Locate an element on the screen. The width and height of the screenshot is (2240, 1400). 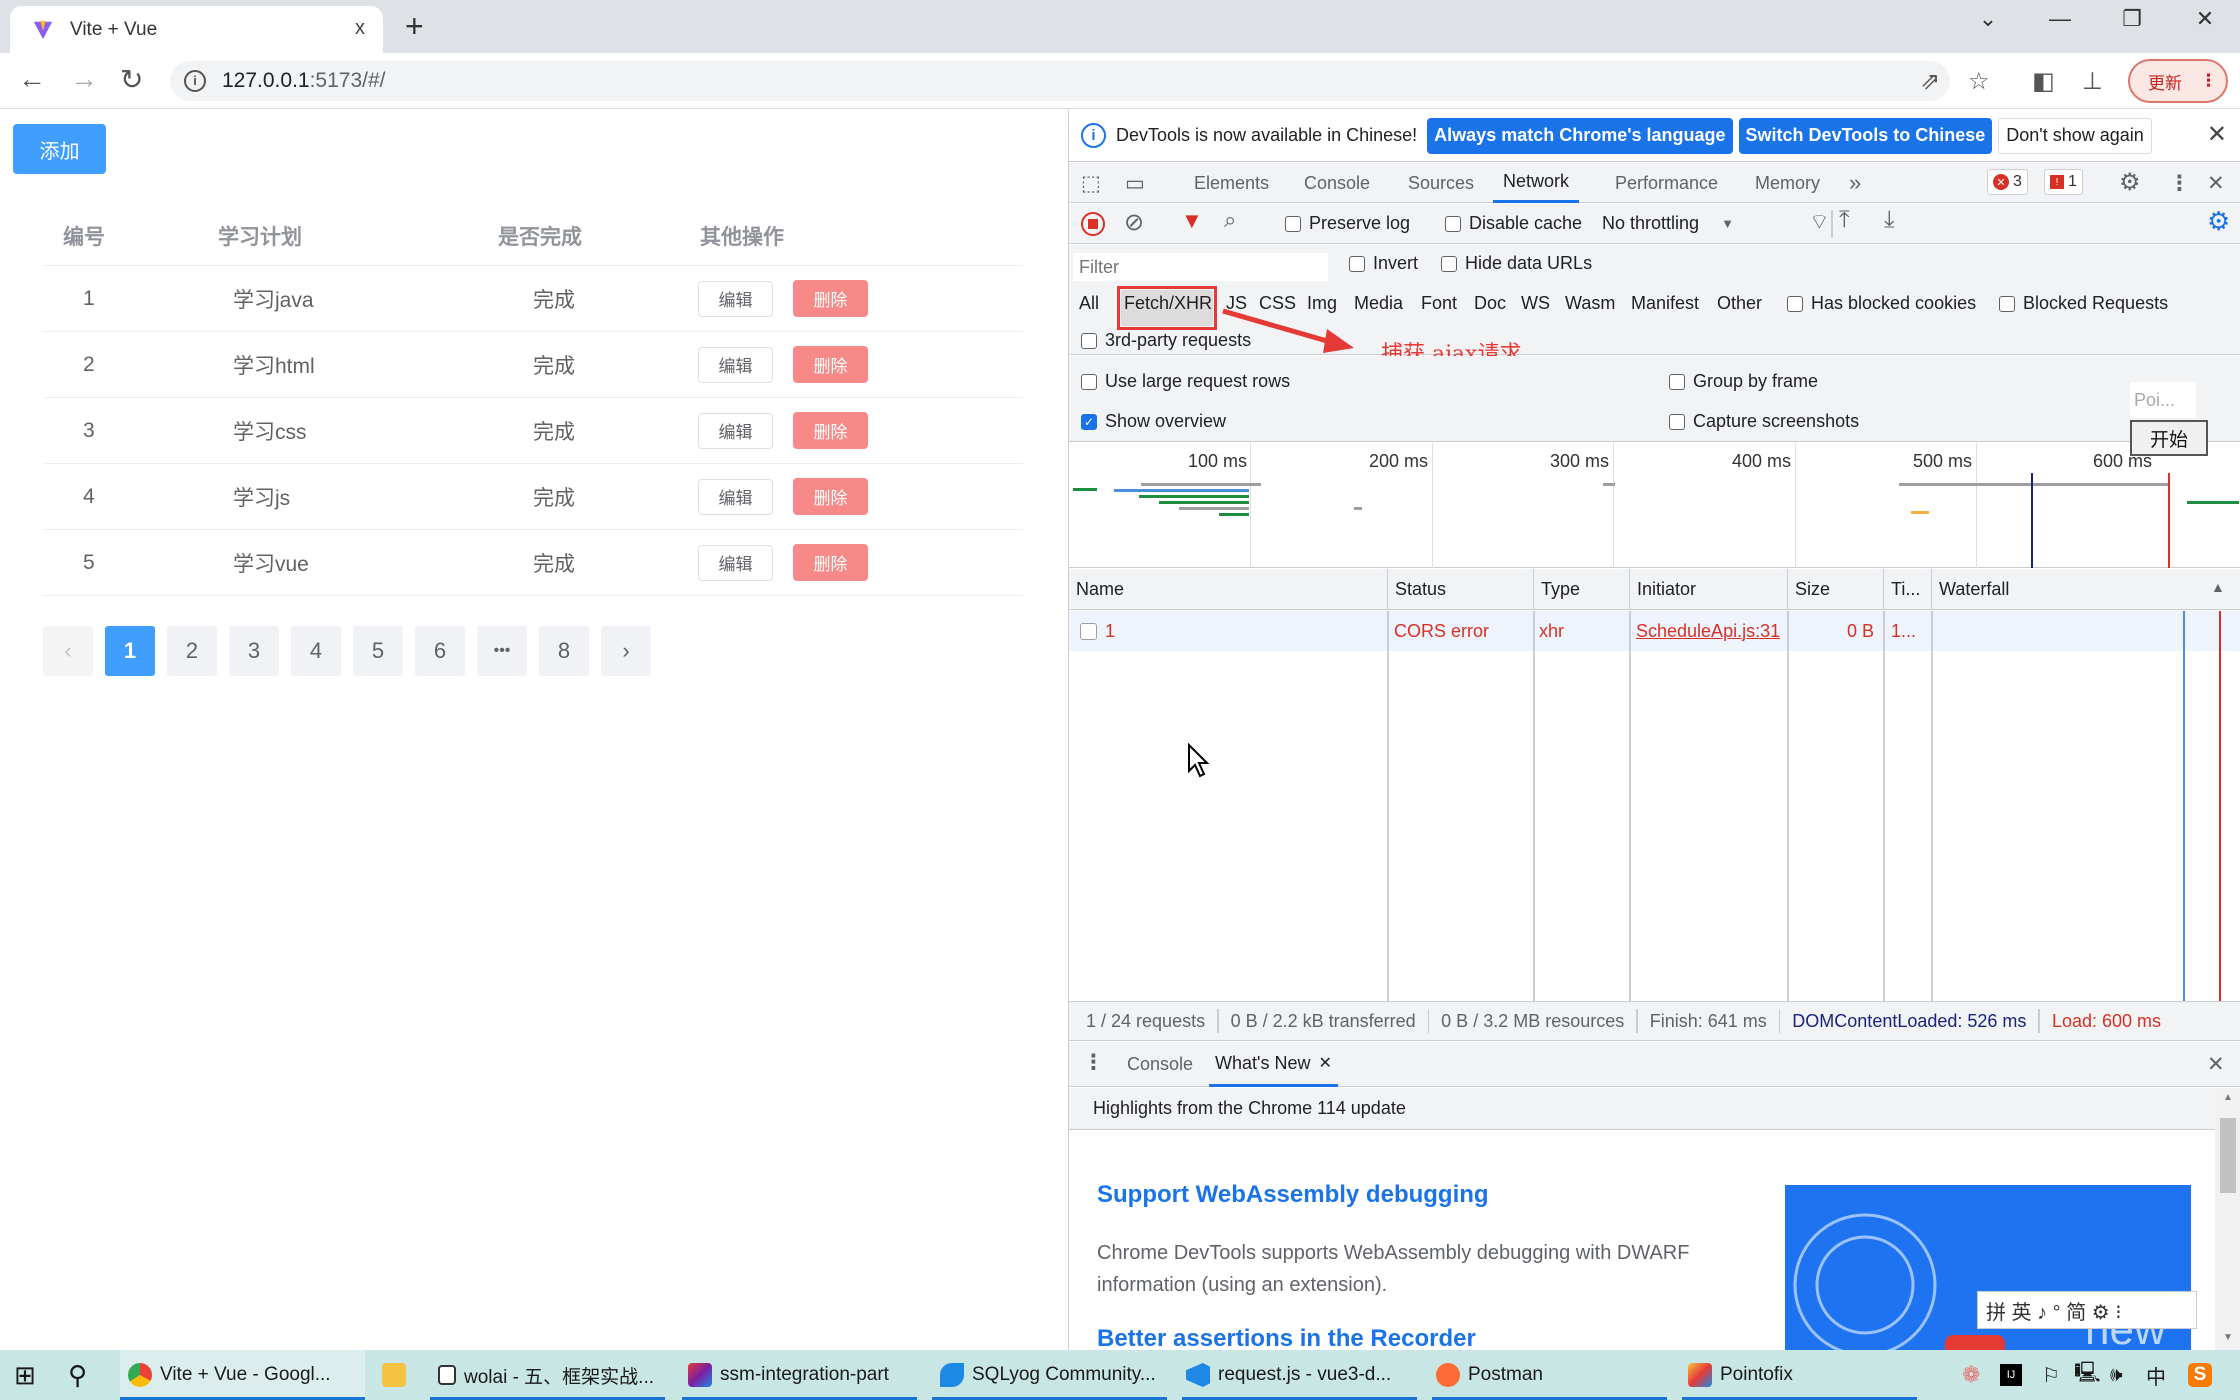
pointofix-start-button: 开始 is located at coordinates (2169, 438).